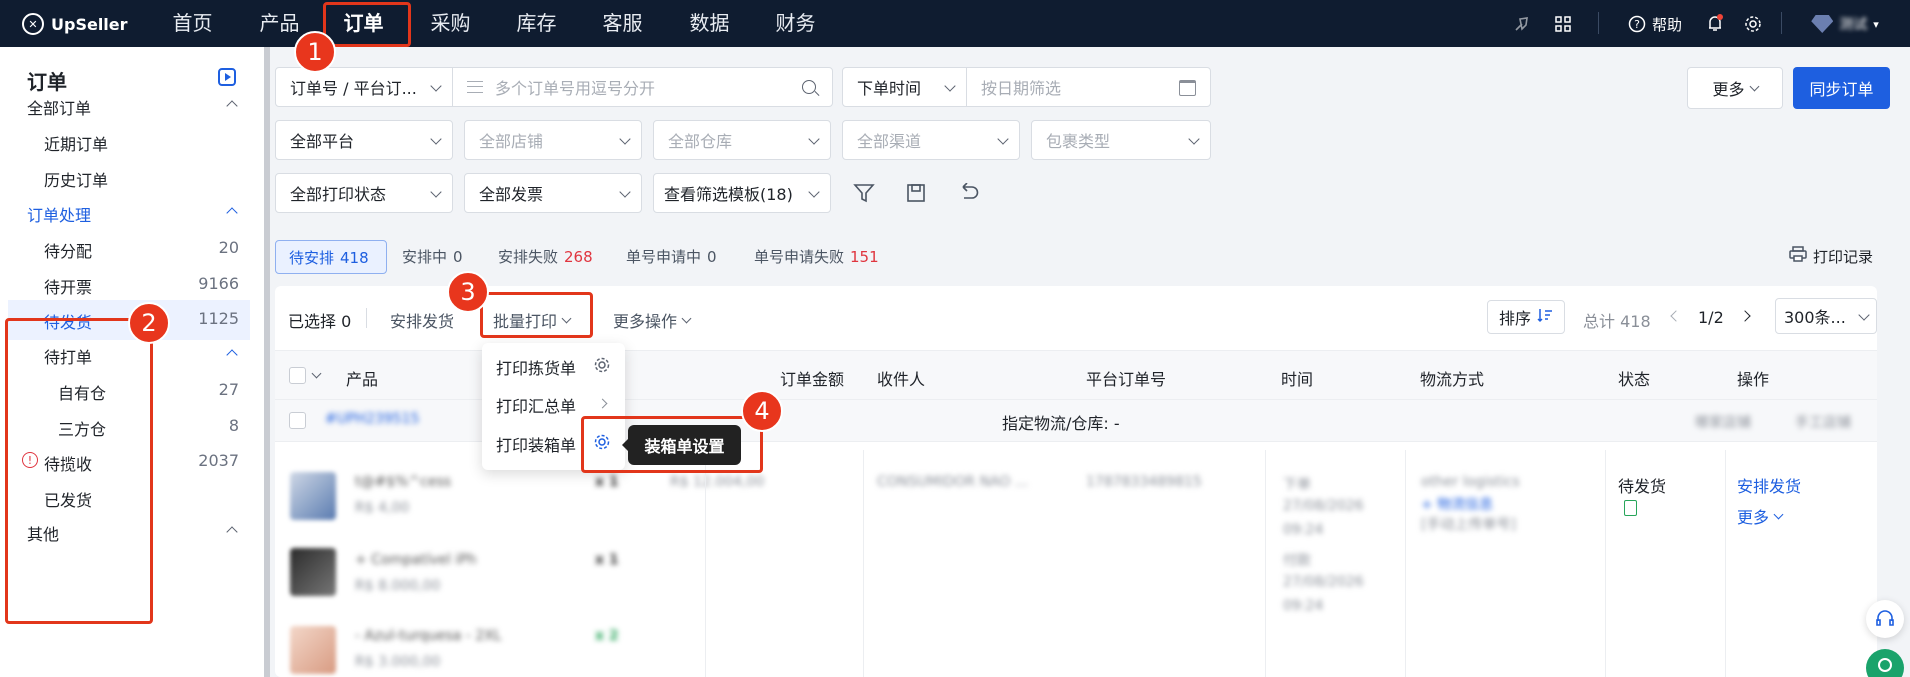 This screenshot has width=1910, height=677. What do you see at coordinates (398, 662) in the screenshot?
I see `product-price: R$ 3.000,00` at bounding box center [398, 662].